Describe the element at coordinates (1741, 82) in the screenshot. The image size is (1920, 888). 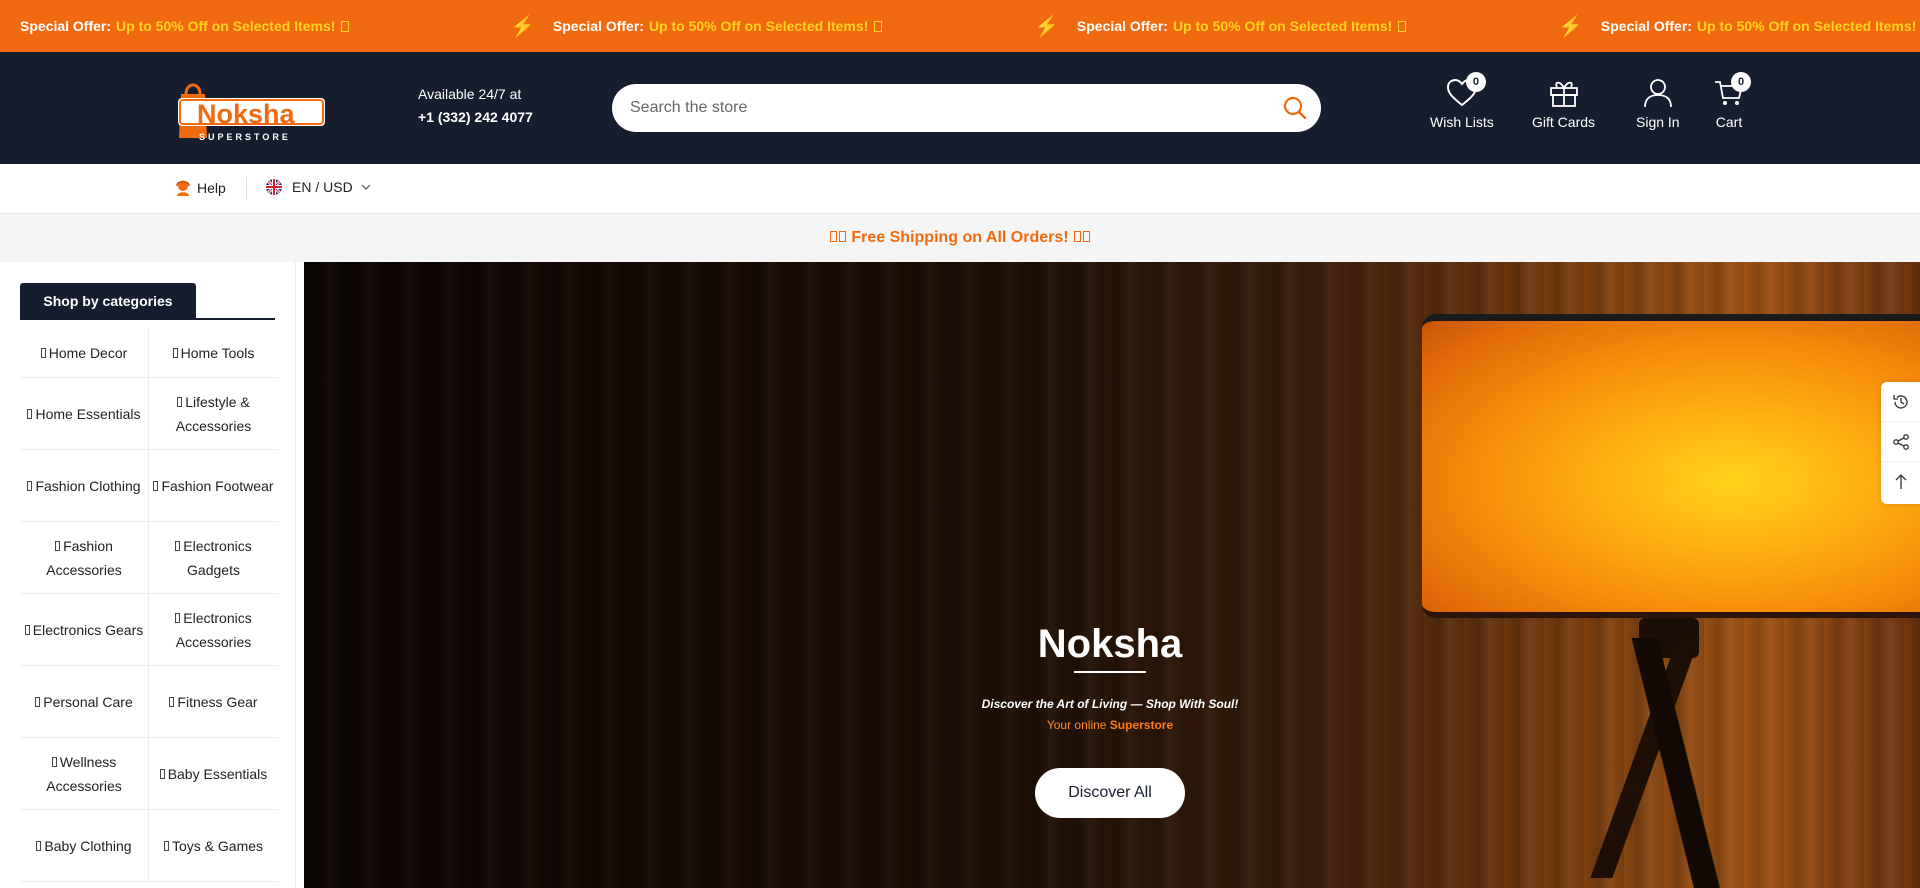
I see `cart-count-badge: 0` at that location.